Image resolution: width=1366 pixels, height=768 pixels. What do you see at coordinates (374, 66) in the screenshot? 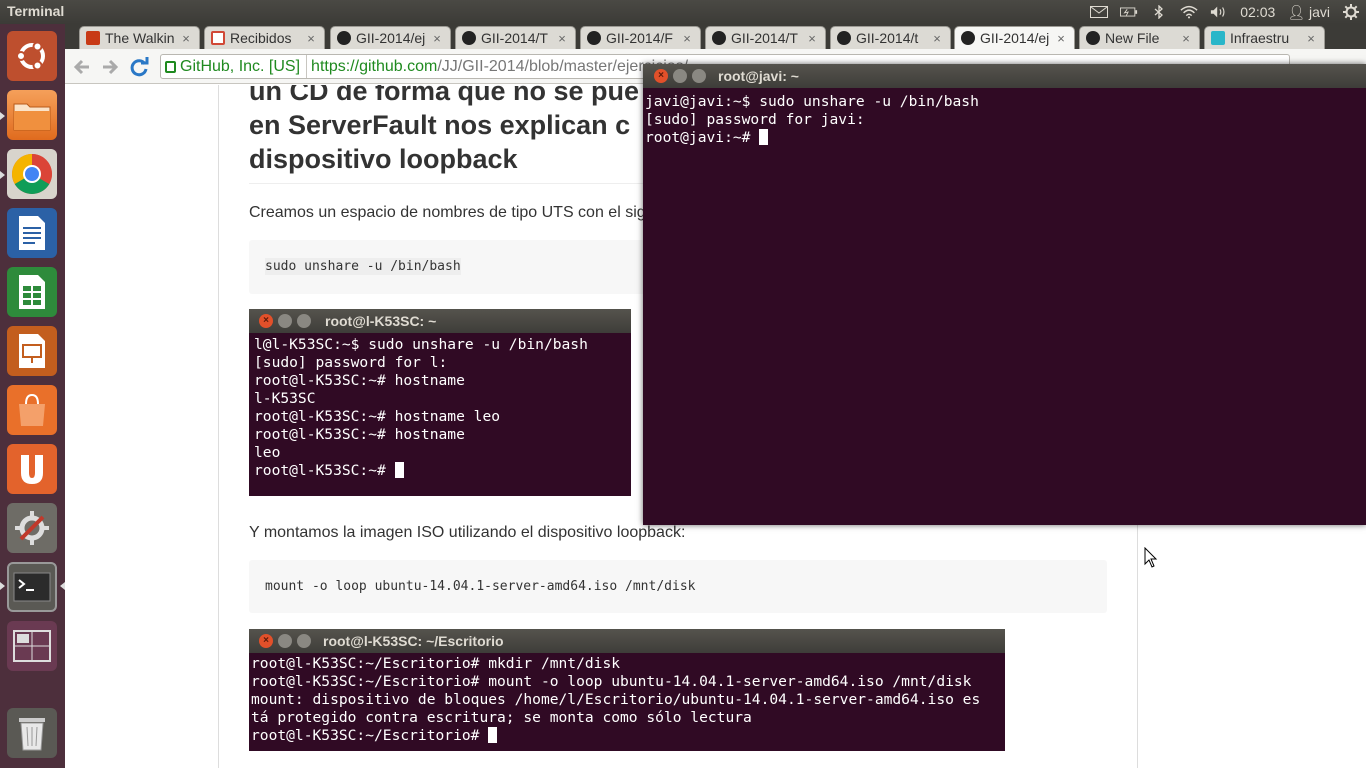
I see `url-host: https://github.com` at bounding box center [374, 66].